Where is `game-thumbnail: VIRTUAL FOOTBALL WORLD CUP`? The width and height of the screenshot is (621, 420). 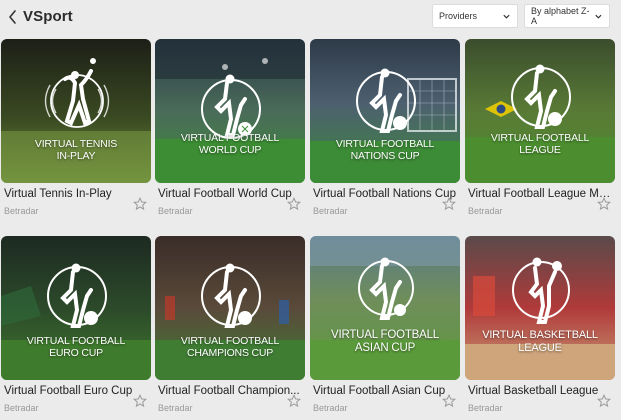
game-thumbnail: VIRTUAL FOOTBALL WORLD CUP is located at coordinates (230, 111).